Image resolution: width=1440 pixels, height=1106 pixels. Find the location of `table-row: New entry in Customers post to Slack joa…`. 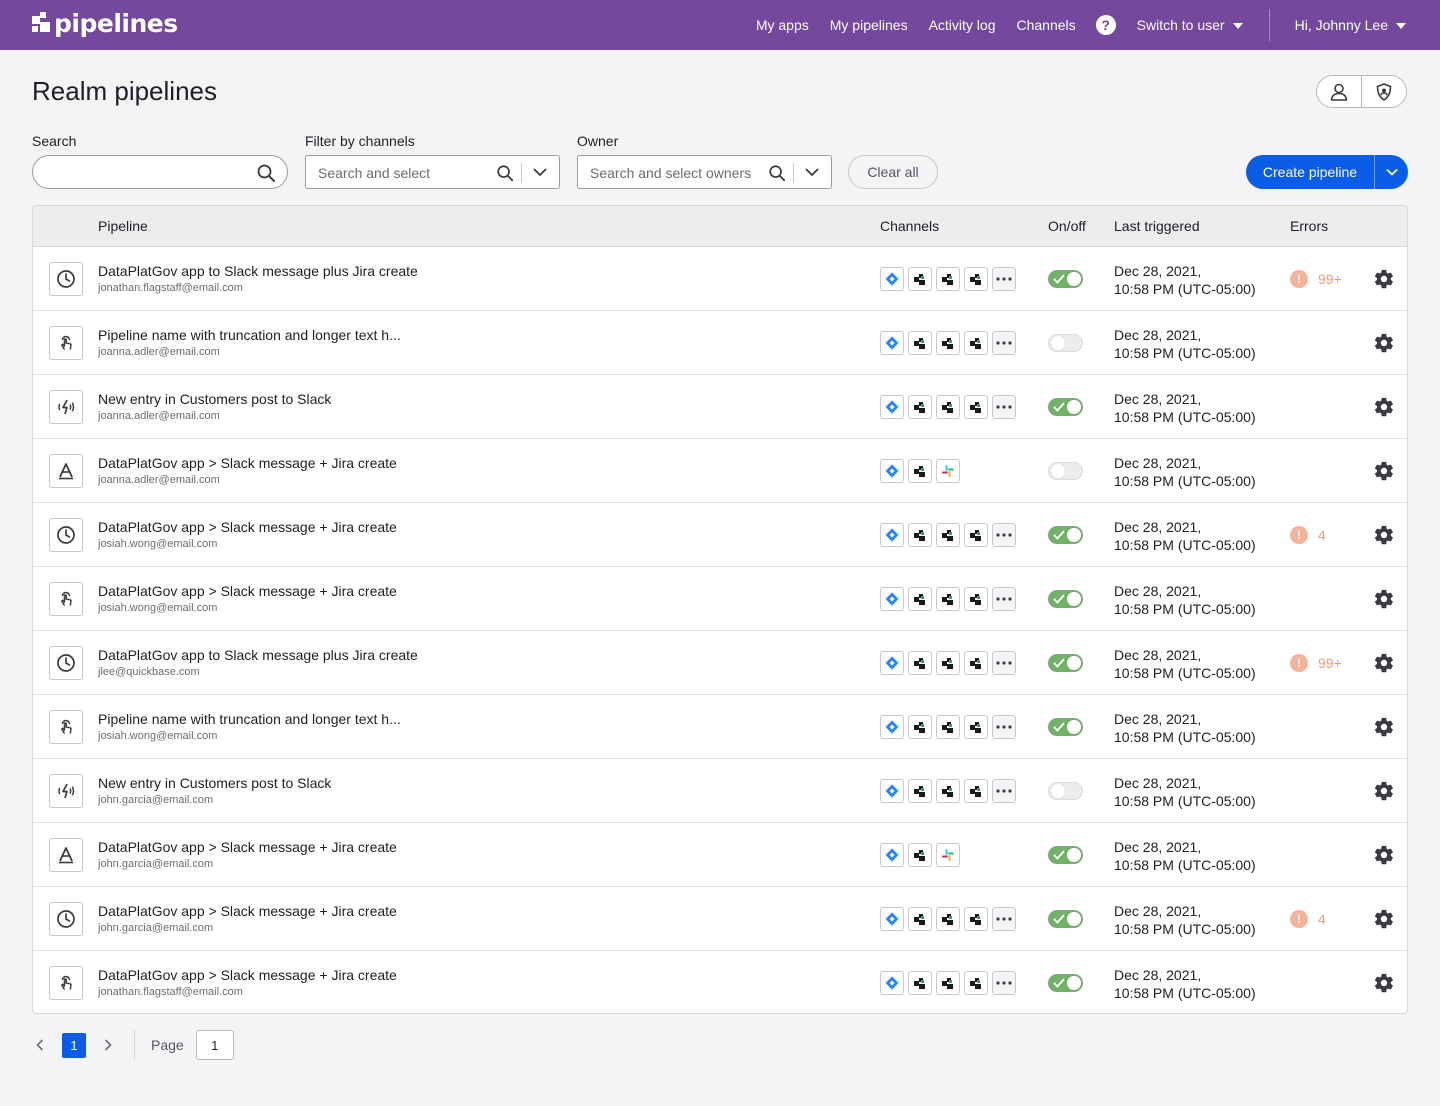

table-row: New entry in Customers post to Slack joa… is located at coordinates (720, 407).